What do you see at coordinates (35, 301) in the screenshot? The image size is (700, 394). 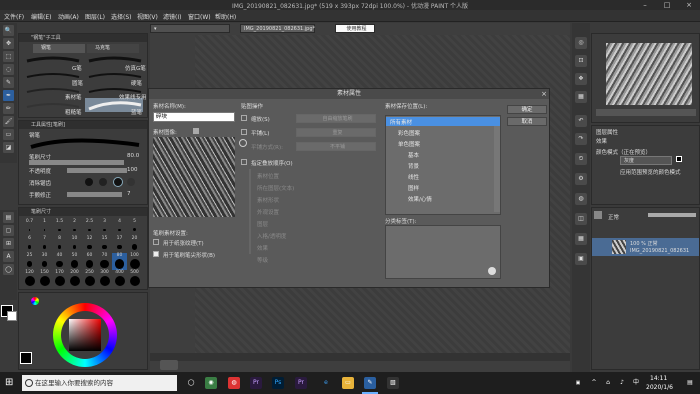 I see `color-wheel-icon` at bounding box center [35, 301].